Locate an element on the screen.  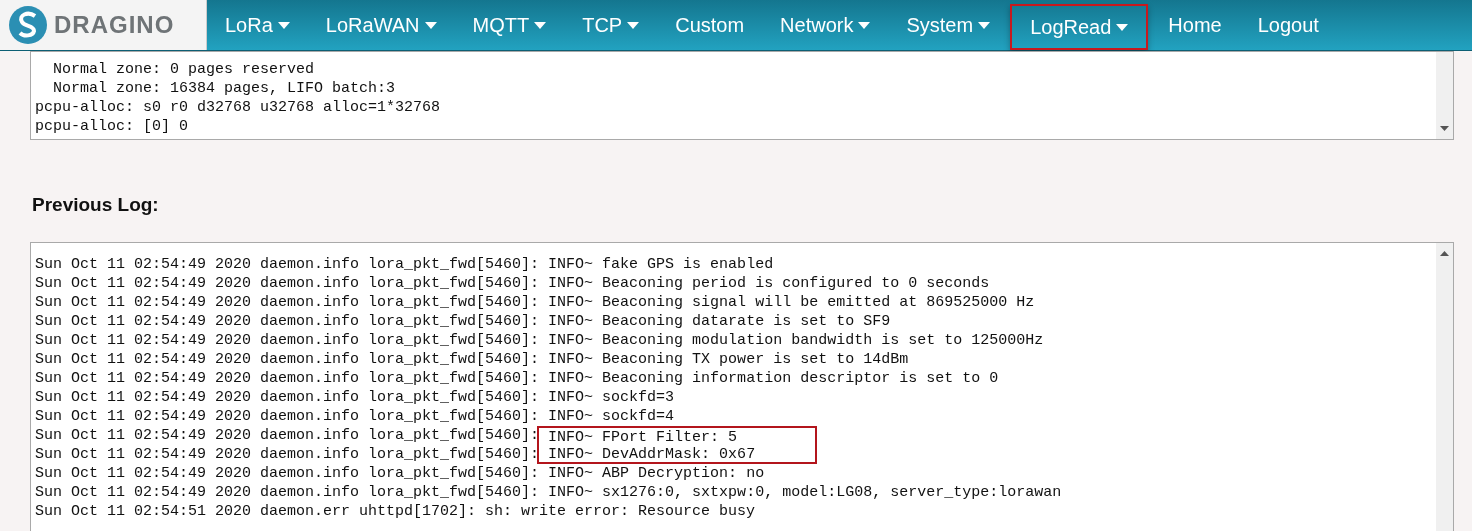
nav-menu-item: Logout is located at coordinates (1288, 25).